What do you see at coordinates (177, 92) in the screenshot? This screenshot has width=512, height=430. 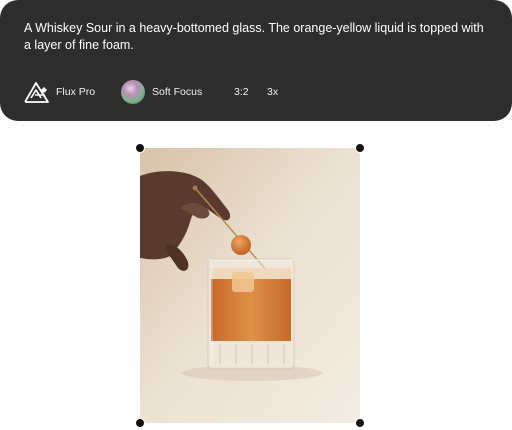 I see `style-label: Soft Focus` at bounding box center [177, 92].